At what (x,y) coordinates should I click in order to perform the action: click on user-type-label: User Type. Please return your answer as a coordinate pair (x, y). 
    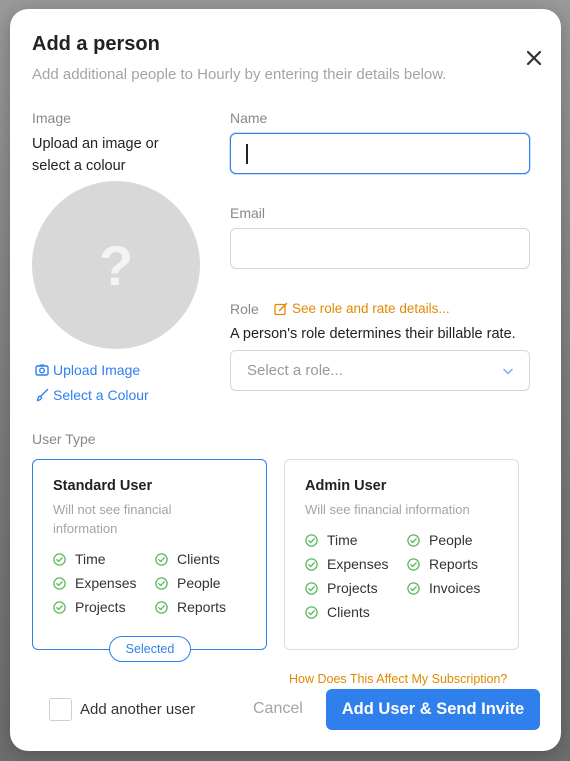
    Looking at the image, I should click on (64, 439).